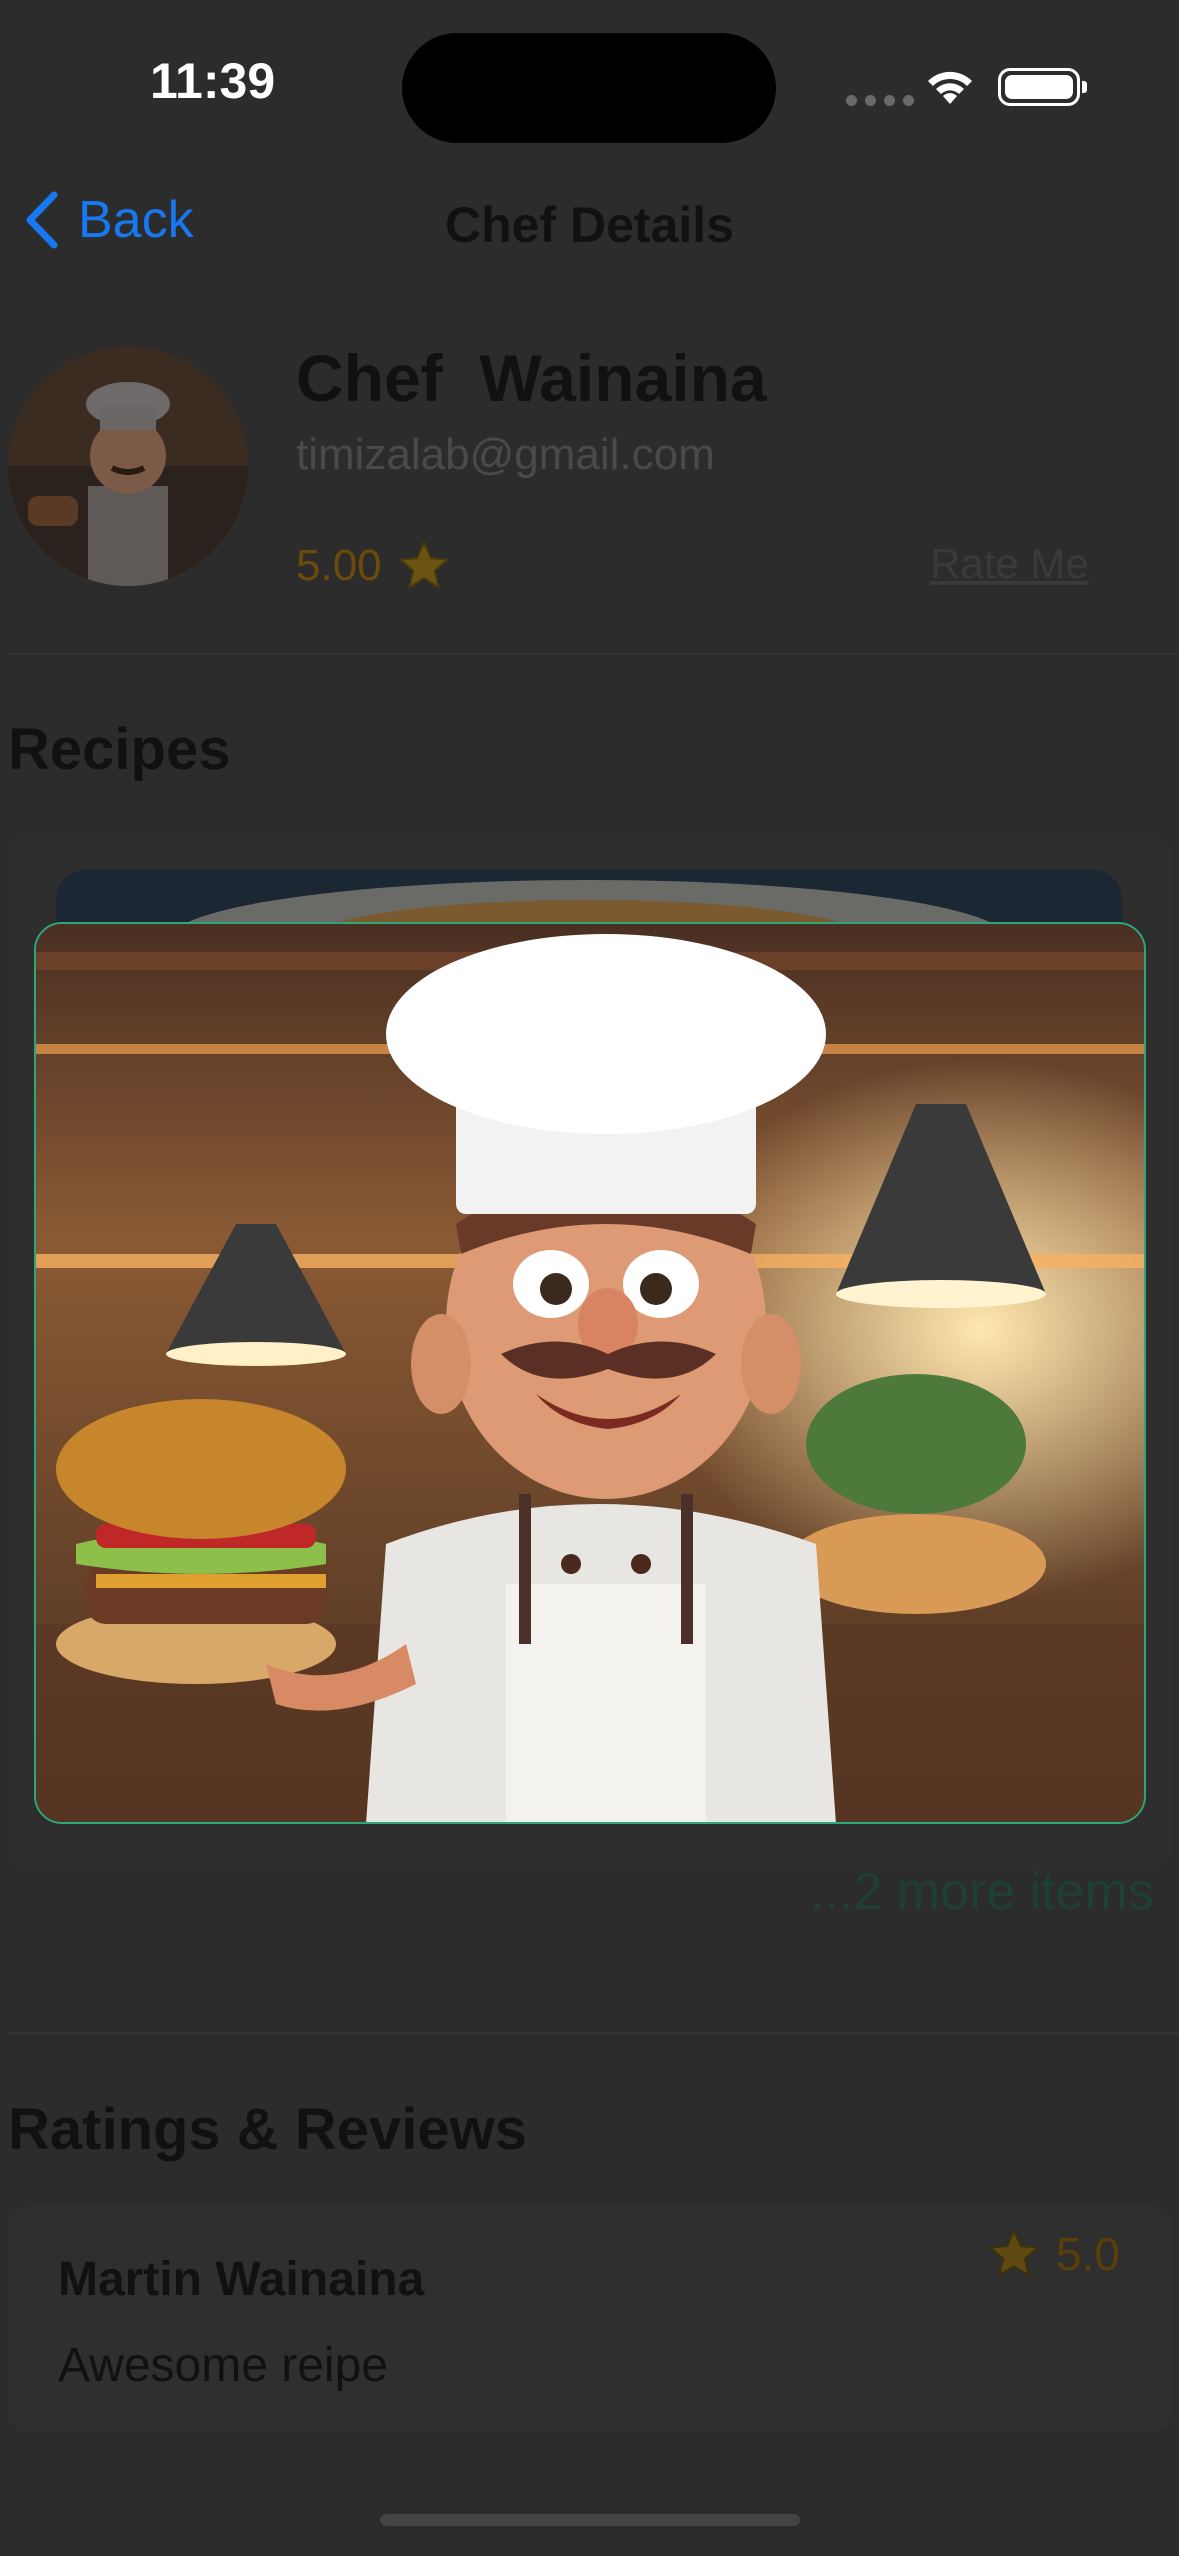 The width and height of the screenshot is (1179, 2556). I want to click on chef-email: timizalab@gmail.com, so click(505, 454).